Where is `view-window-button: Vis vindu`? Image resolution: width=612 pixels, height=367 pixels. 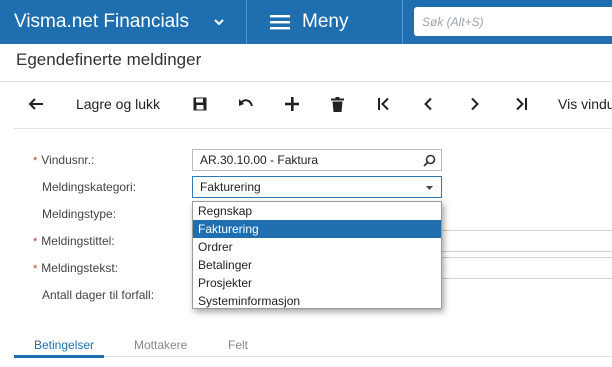
view-window-button: Vis vindu is located at coordinates (585, 104).